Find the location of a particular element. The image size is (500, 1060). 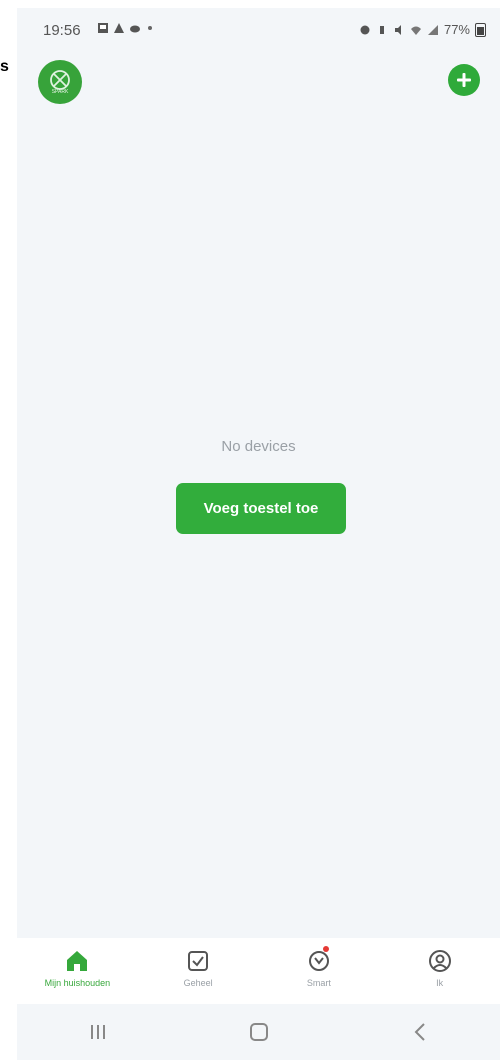

battery-percent: 77% is located at coordinates (456, 29).